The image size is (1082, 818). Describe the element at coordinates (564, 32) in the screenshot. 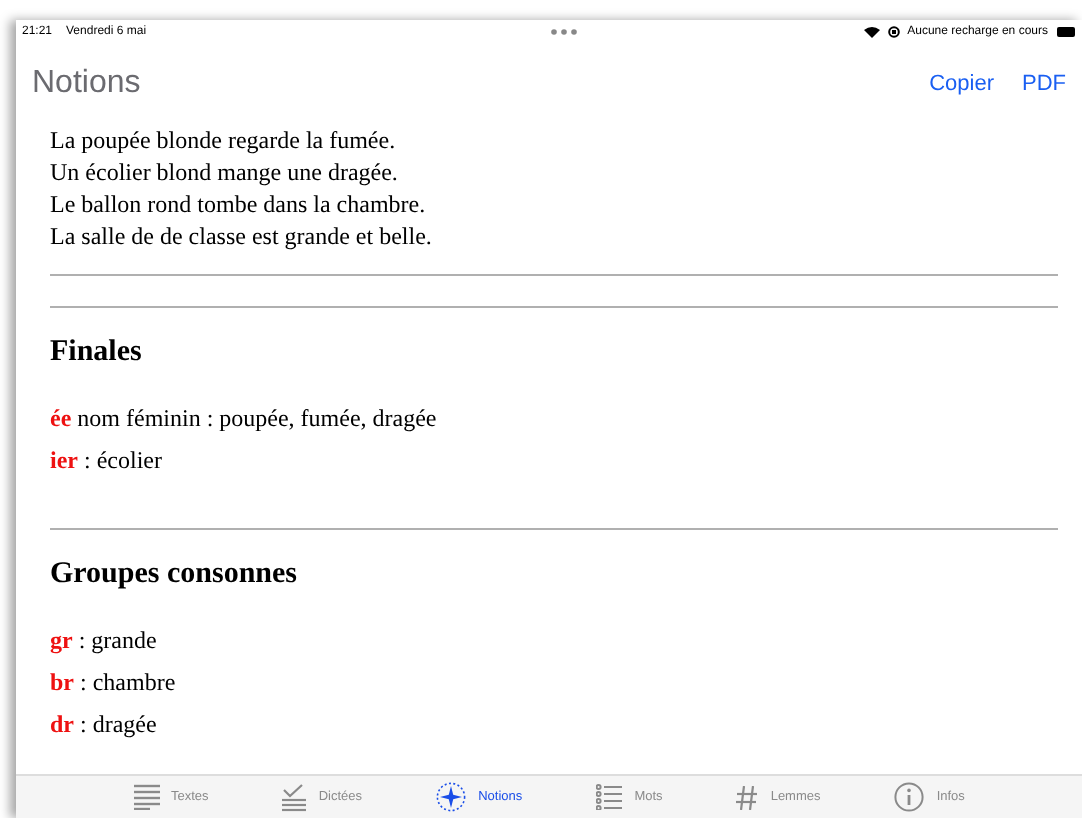

I see `multitasking-dots-icon` at that location.